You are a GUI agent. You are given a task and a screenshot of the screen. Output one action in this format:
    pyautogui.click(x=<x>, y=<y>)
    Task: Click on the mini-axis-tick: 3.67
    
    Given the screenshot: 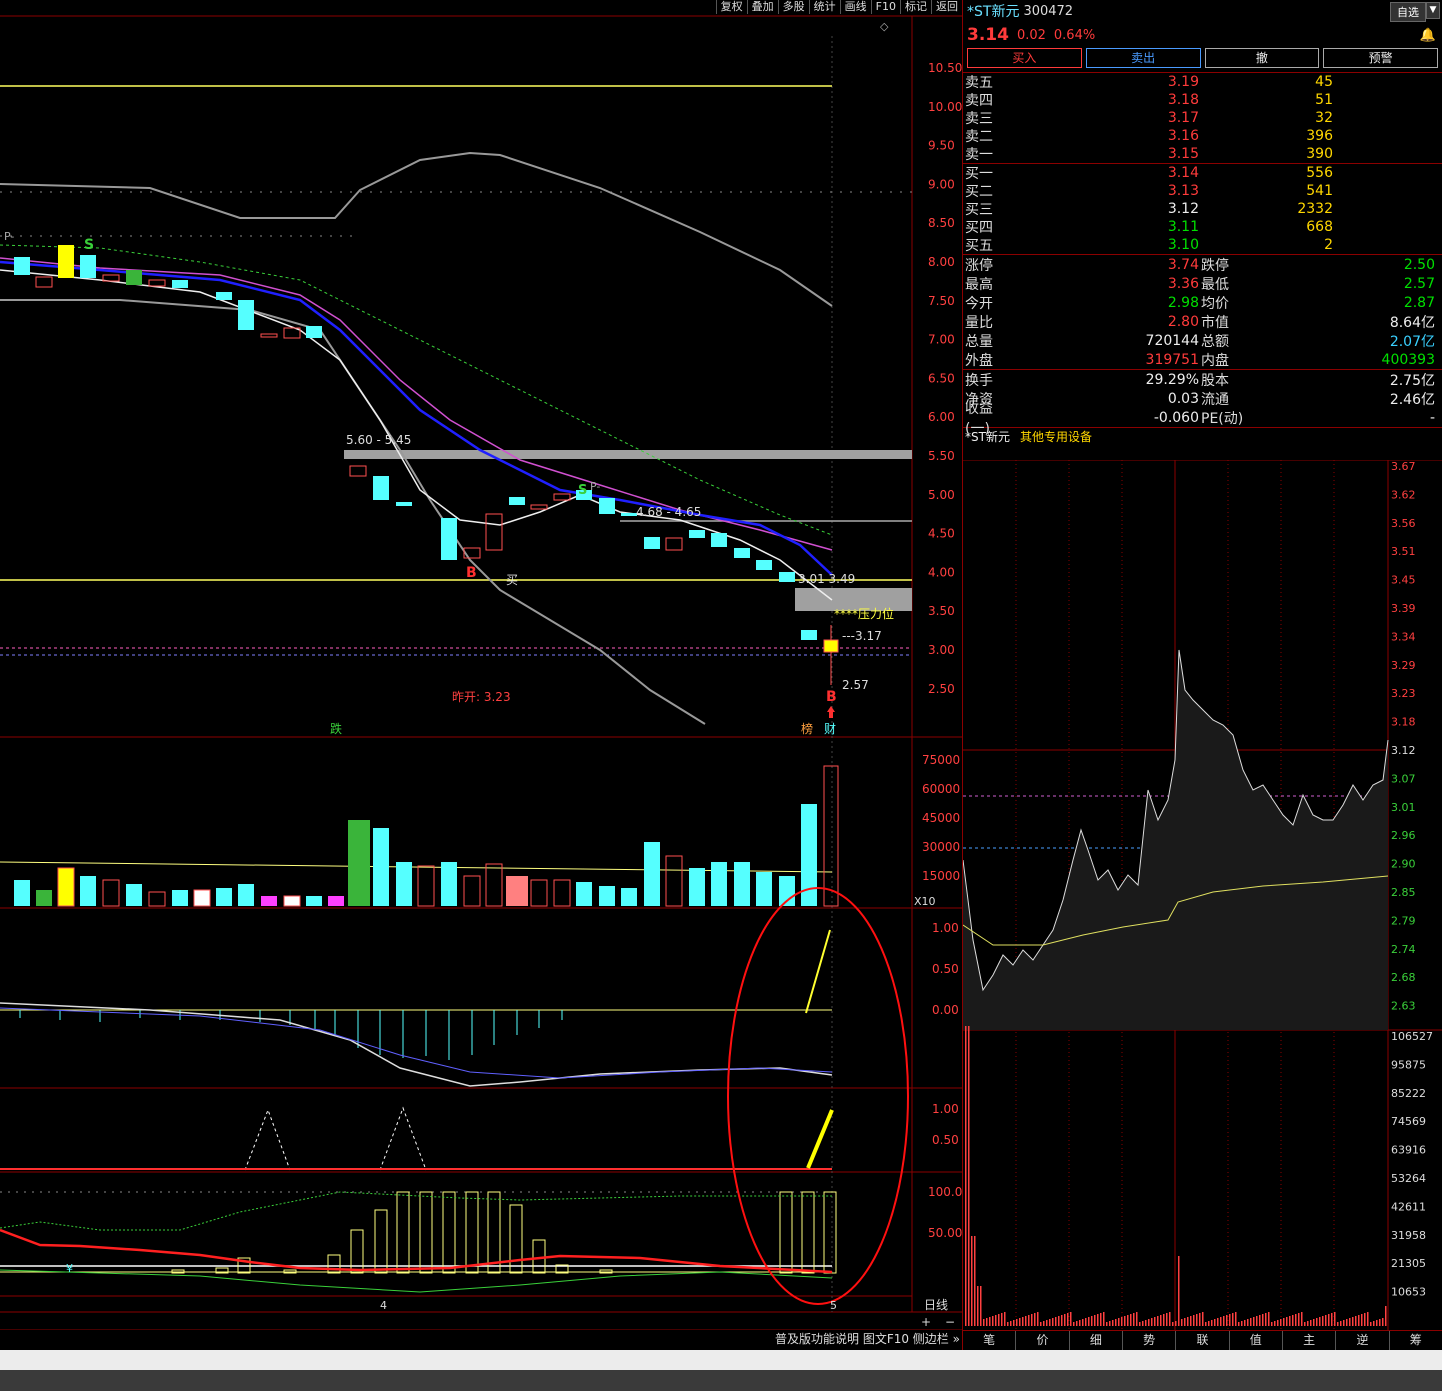 What is the action you would take?
    pyautogui.click(x=1403, y=466)
    